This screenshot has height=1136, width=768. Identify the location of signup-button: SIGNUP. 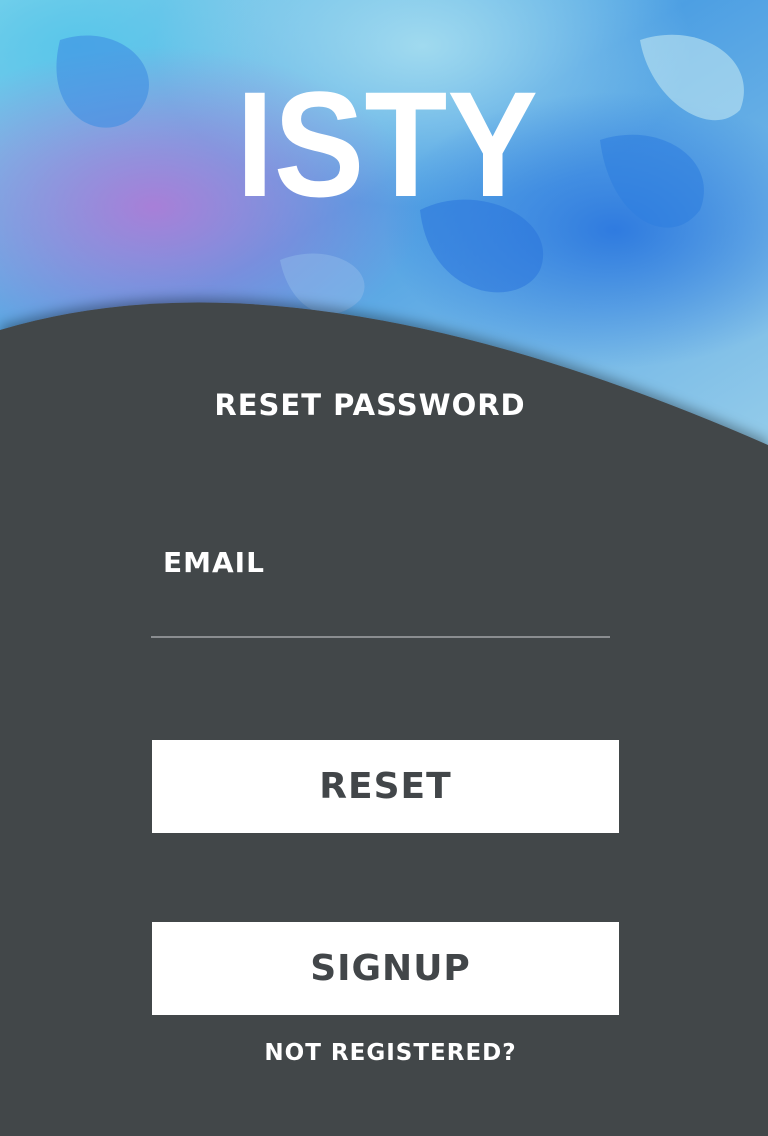
(385, 968).